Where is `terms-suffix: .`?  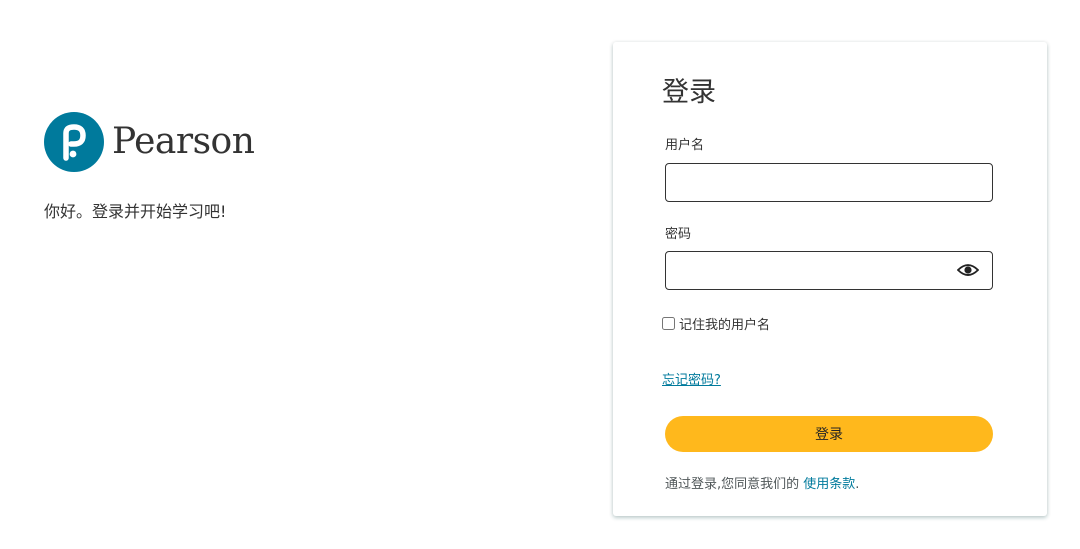
terms-suffix: . is located at coordinates (857, 484).